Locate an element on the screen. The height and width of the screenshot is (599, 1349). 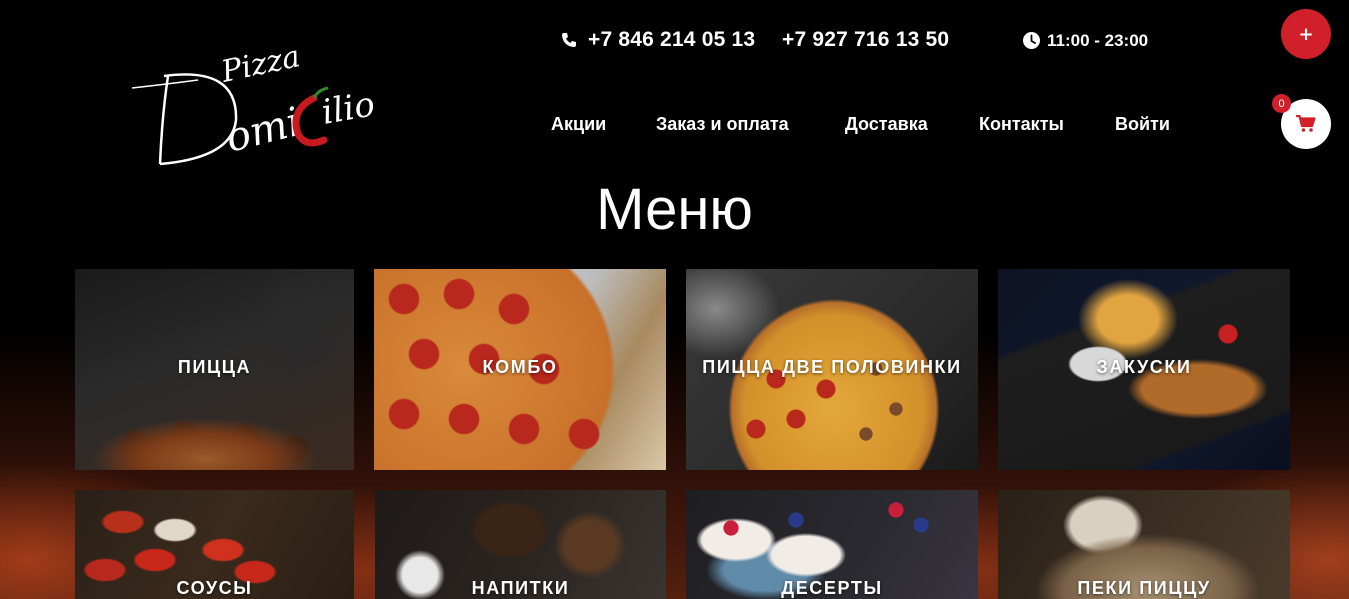
svg-text: ilio is located at coordinates (348, 108).